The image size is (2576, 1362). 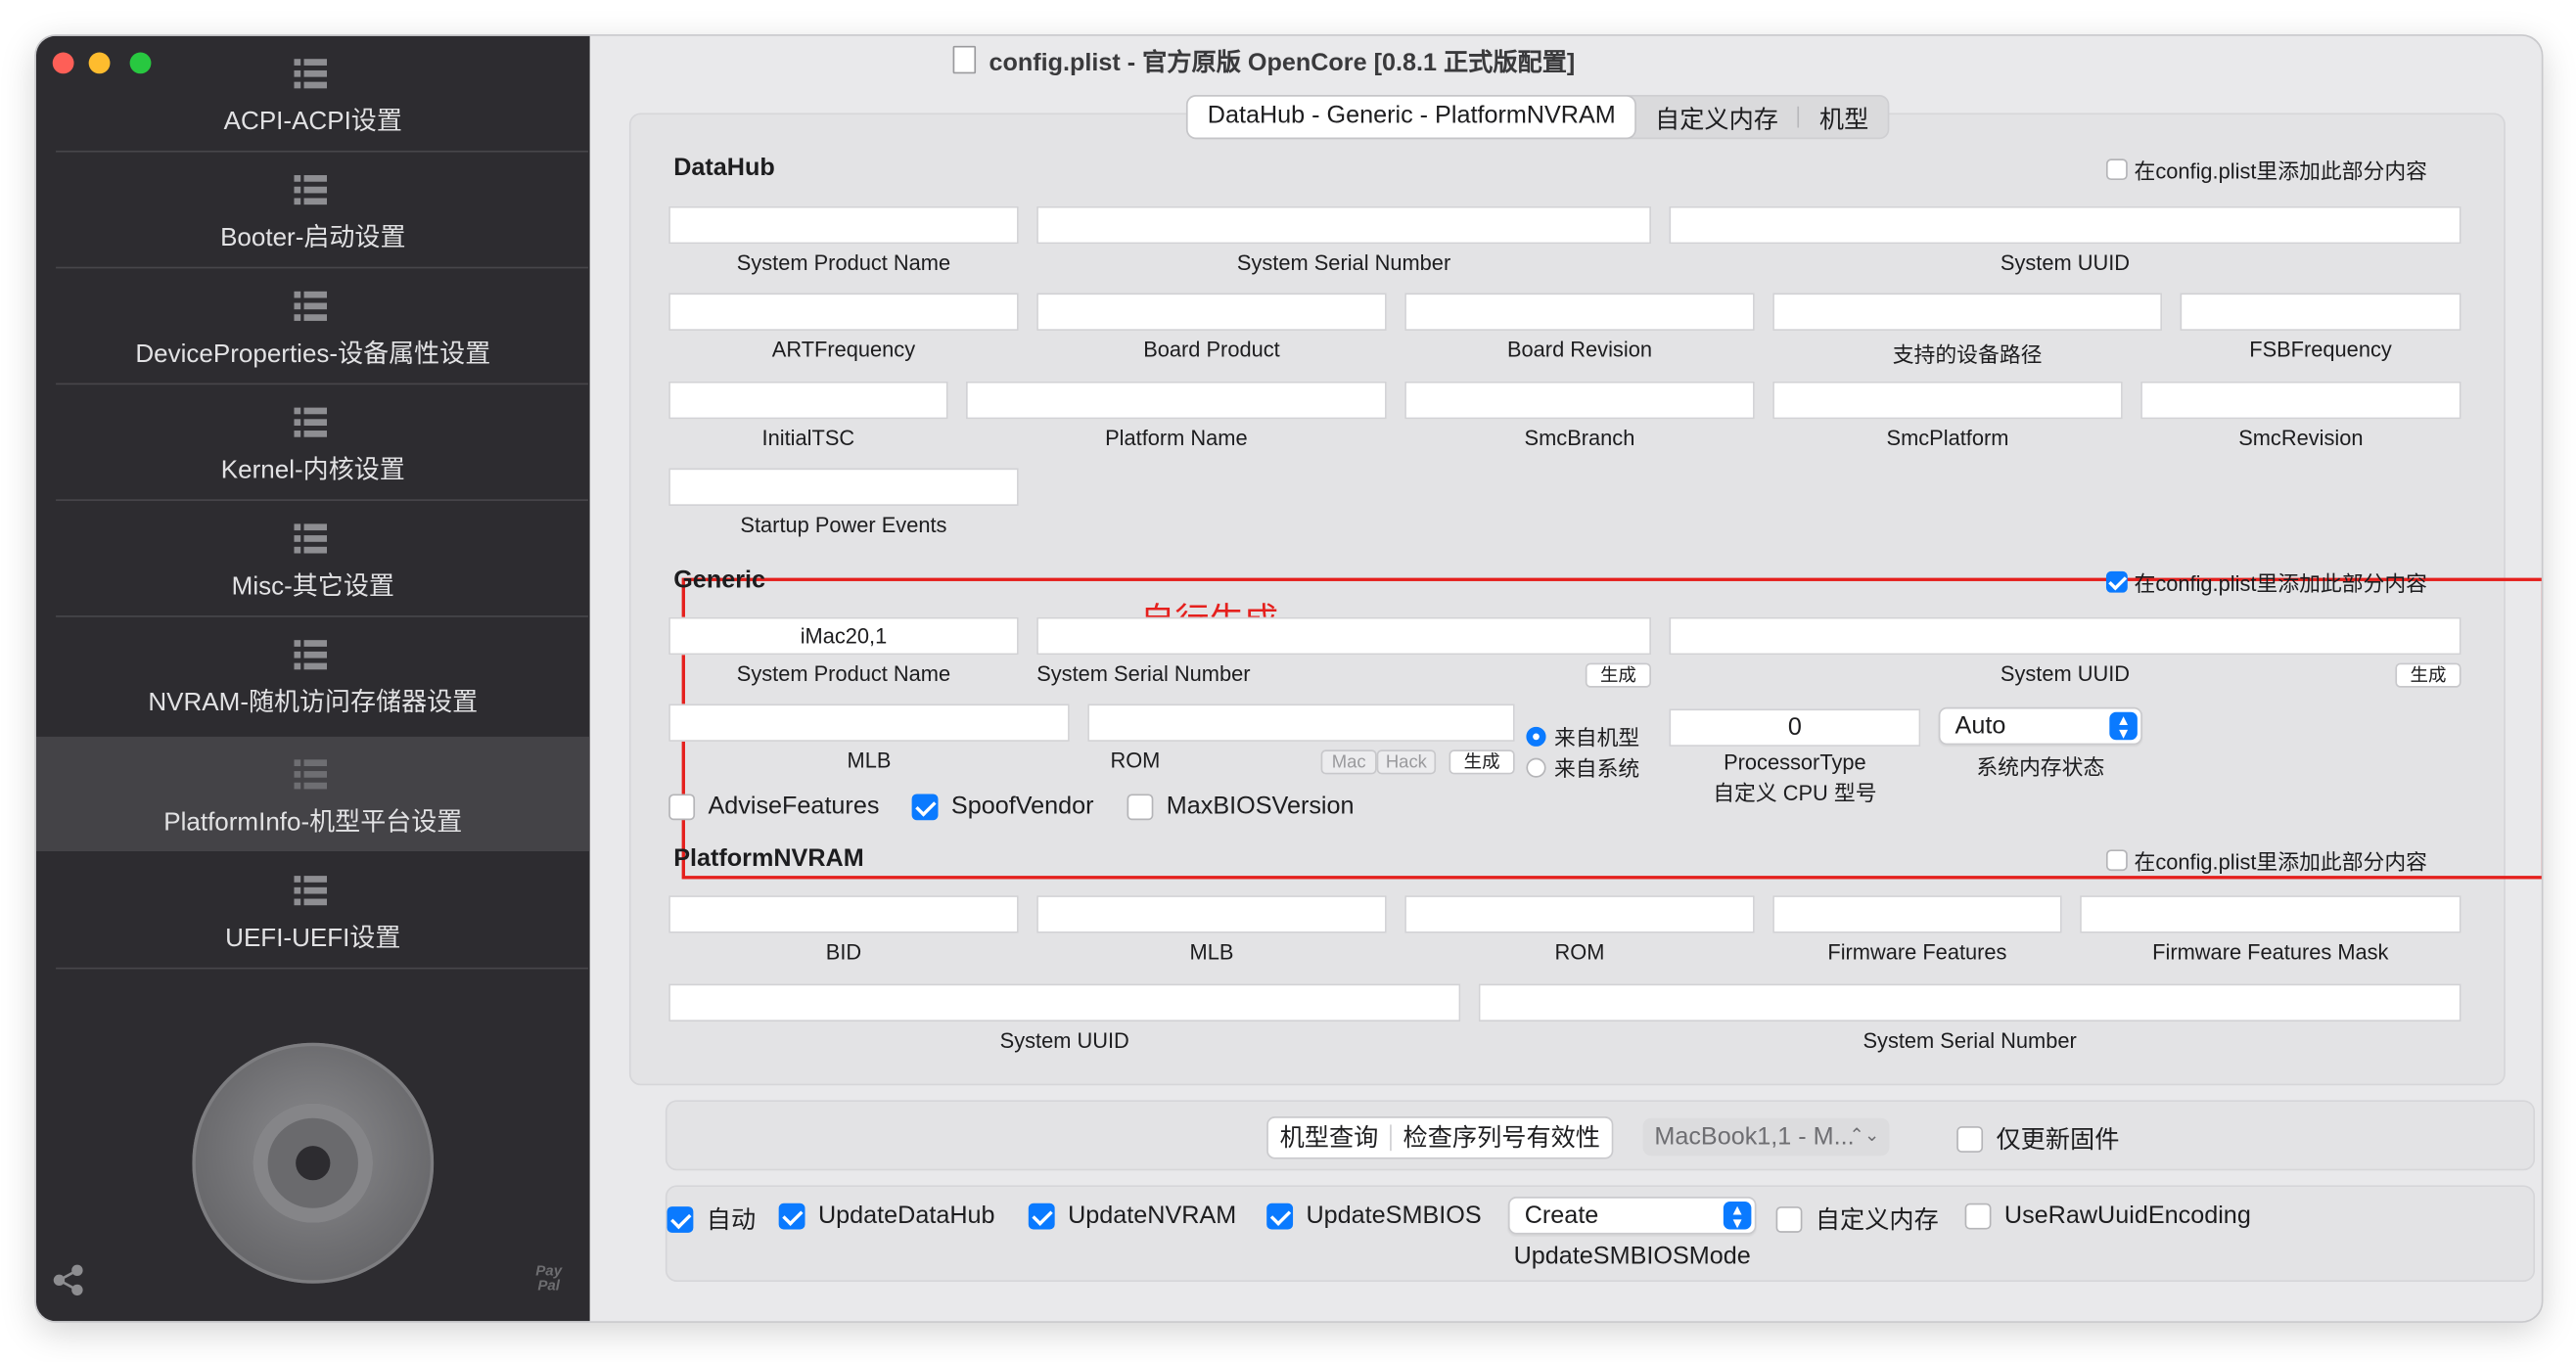 I want to click on update-smbios-mode-select: Create ▲ ▼, so click(x=1632, y=1216).